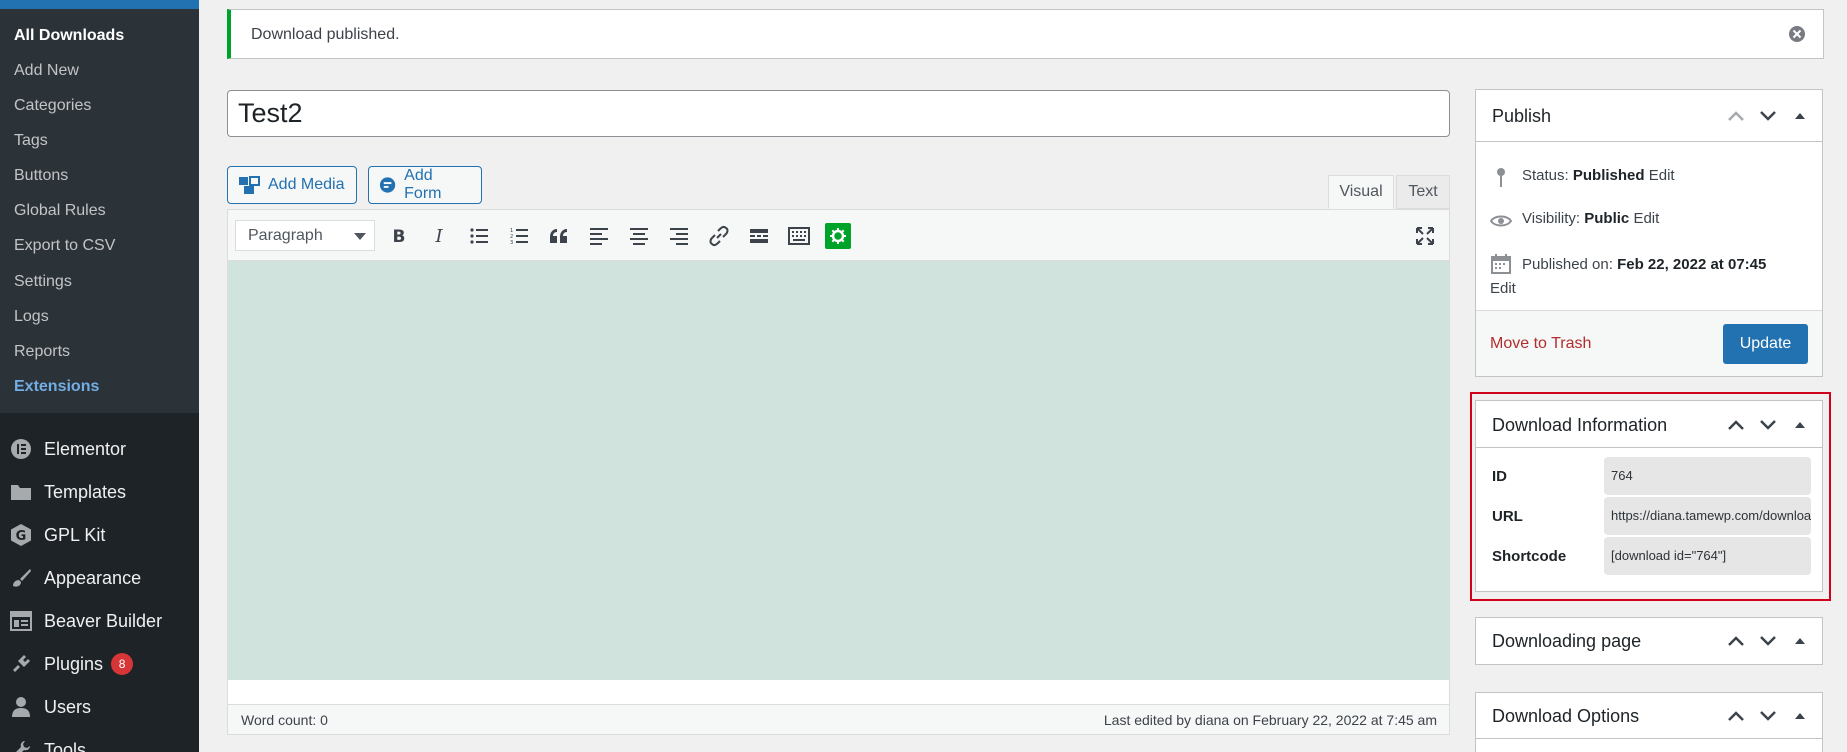  I want to click on folder-icon, so click(21, 492).